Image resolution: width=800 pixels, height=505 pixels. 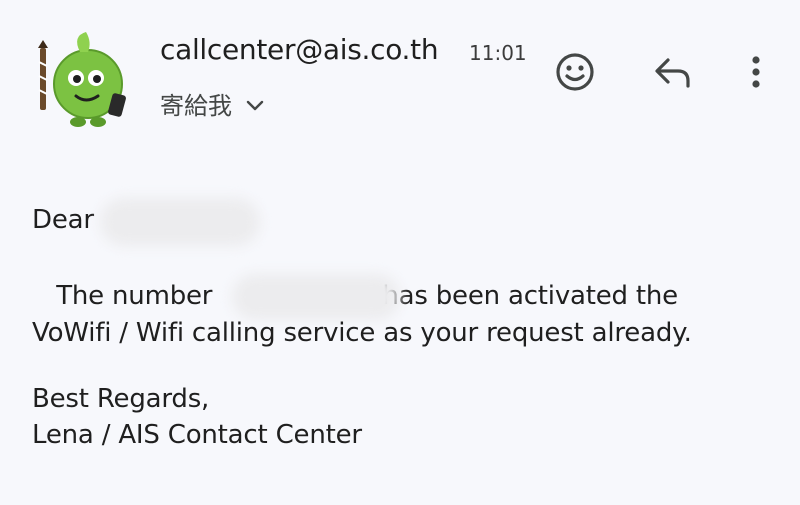 I want to click on chevron-down-icon, so click(x=255, y=105).